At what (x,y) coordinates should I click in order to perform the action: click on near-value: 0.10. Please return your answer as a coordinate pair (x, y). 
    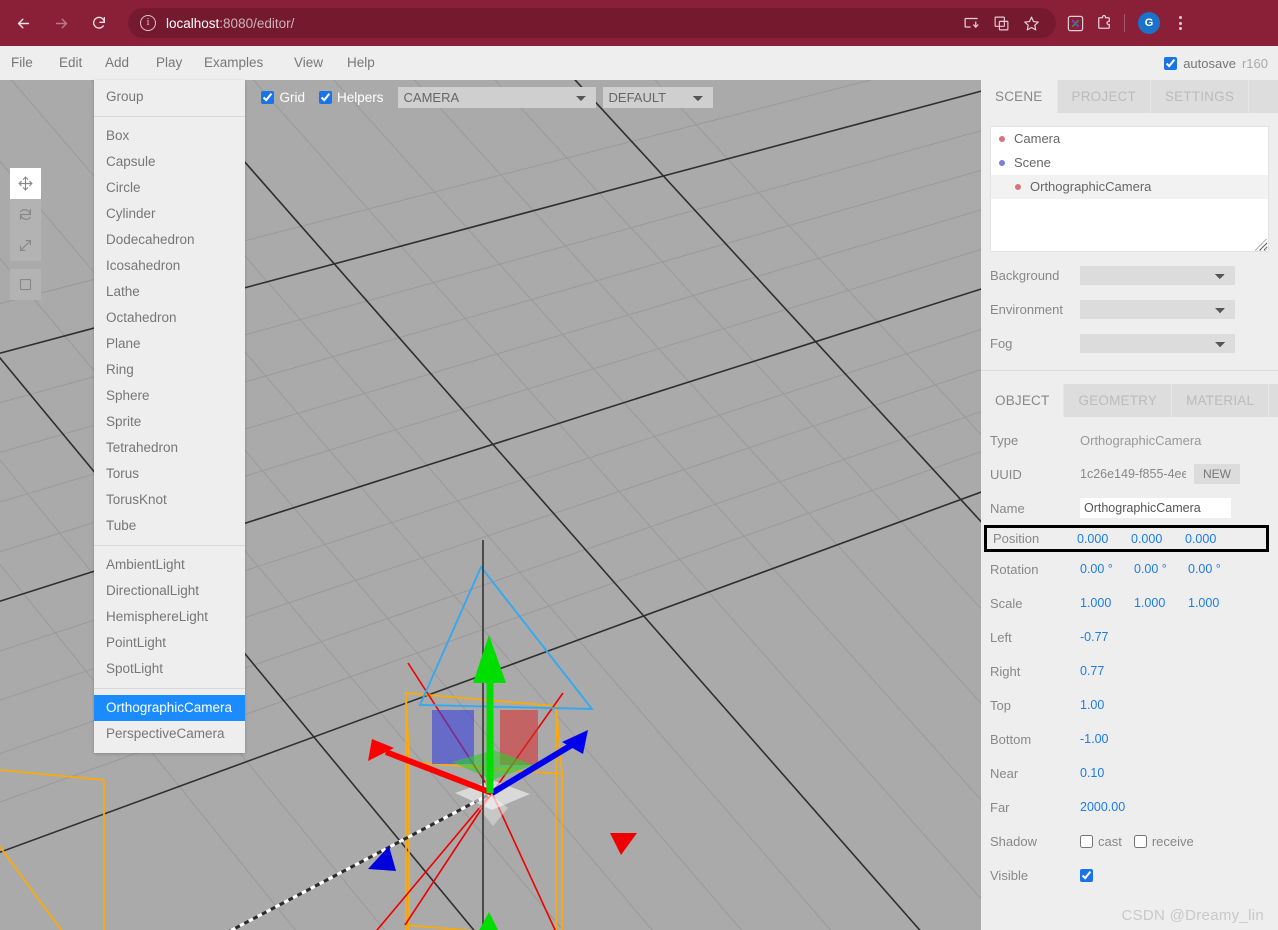
    Looking at the image, I should click on (1092, 773).